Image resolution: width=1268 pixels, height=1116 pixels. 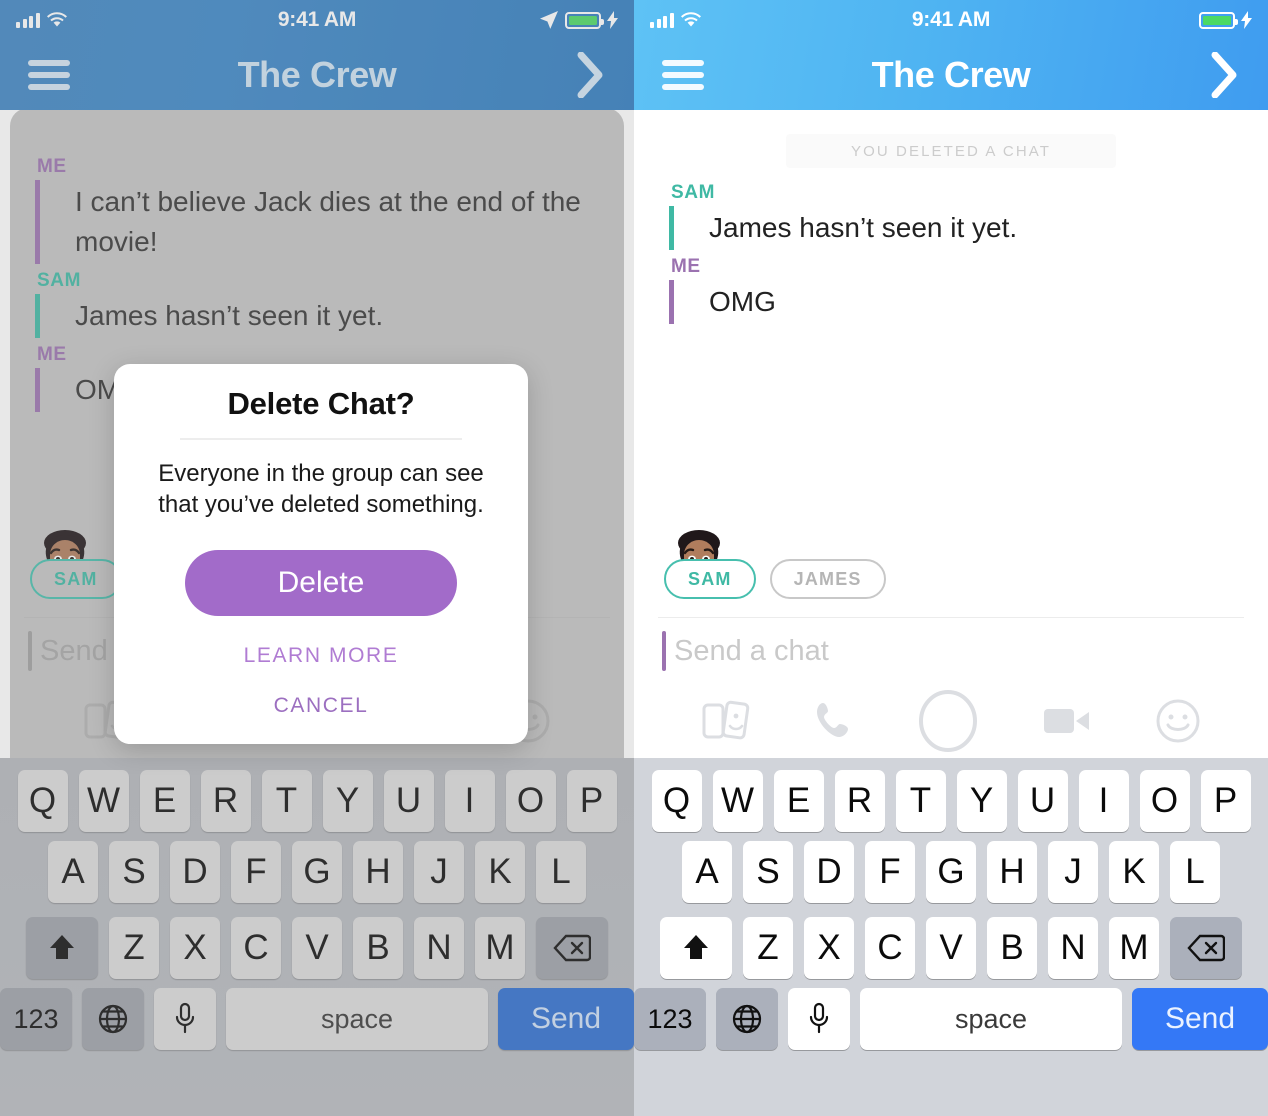 I want to click on smiley-sticker-icon, so click(x=1178, y=721).